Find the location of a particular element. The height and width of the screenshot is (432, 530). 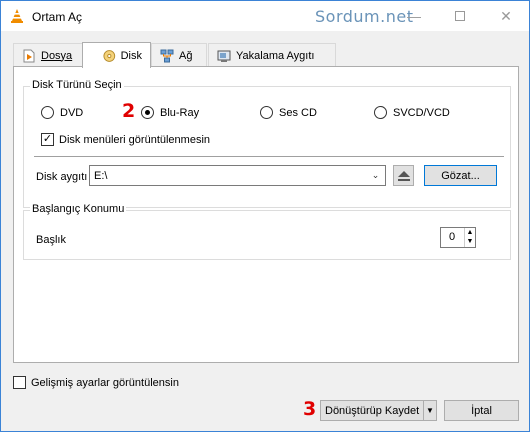

checkmark-icon: ✓ is located at coordinates (47, 139).